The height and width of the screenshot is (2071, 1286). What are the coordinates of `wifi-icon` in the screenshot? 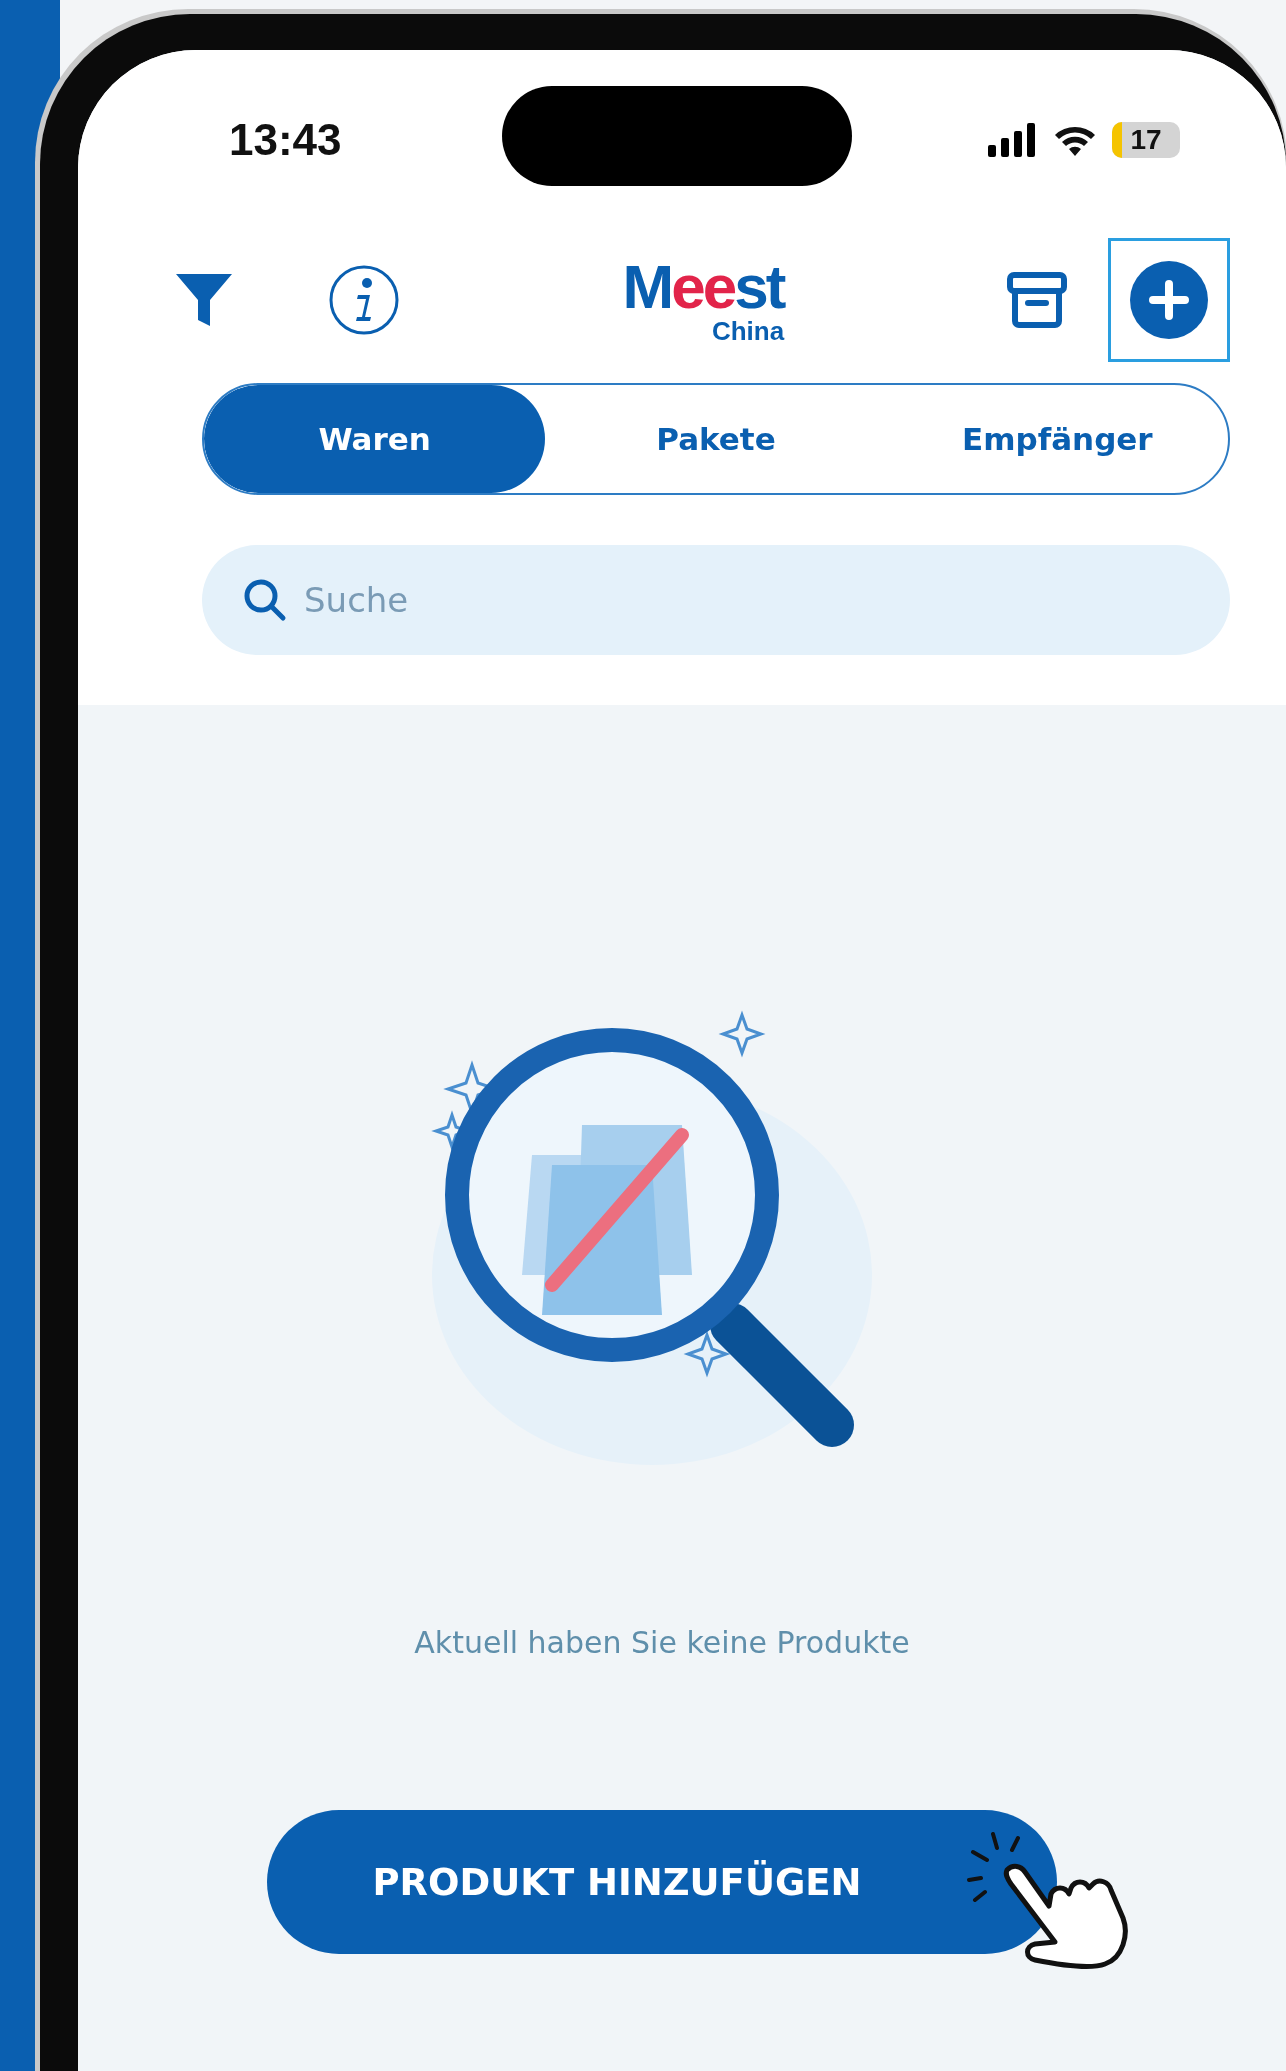 It's located at (1075, 140).